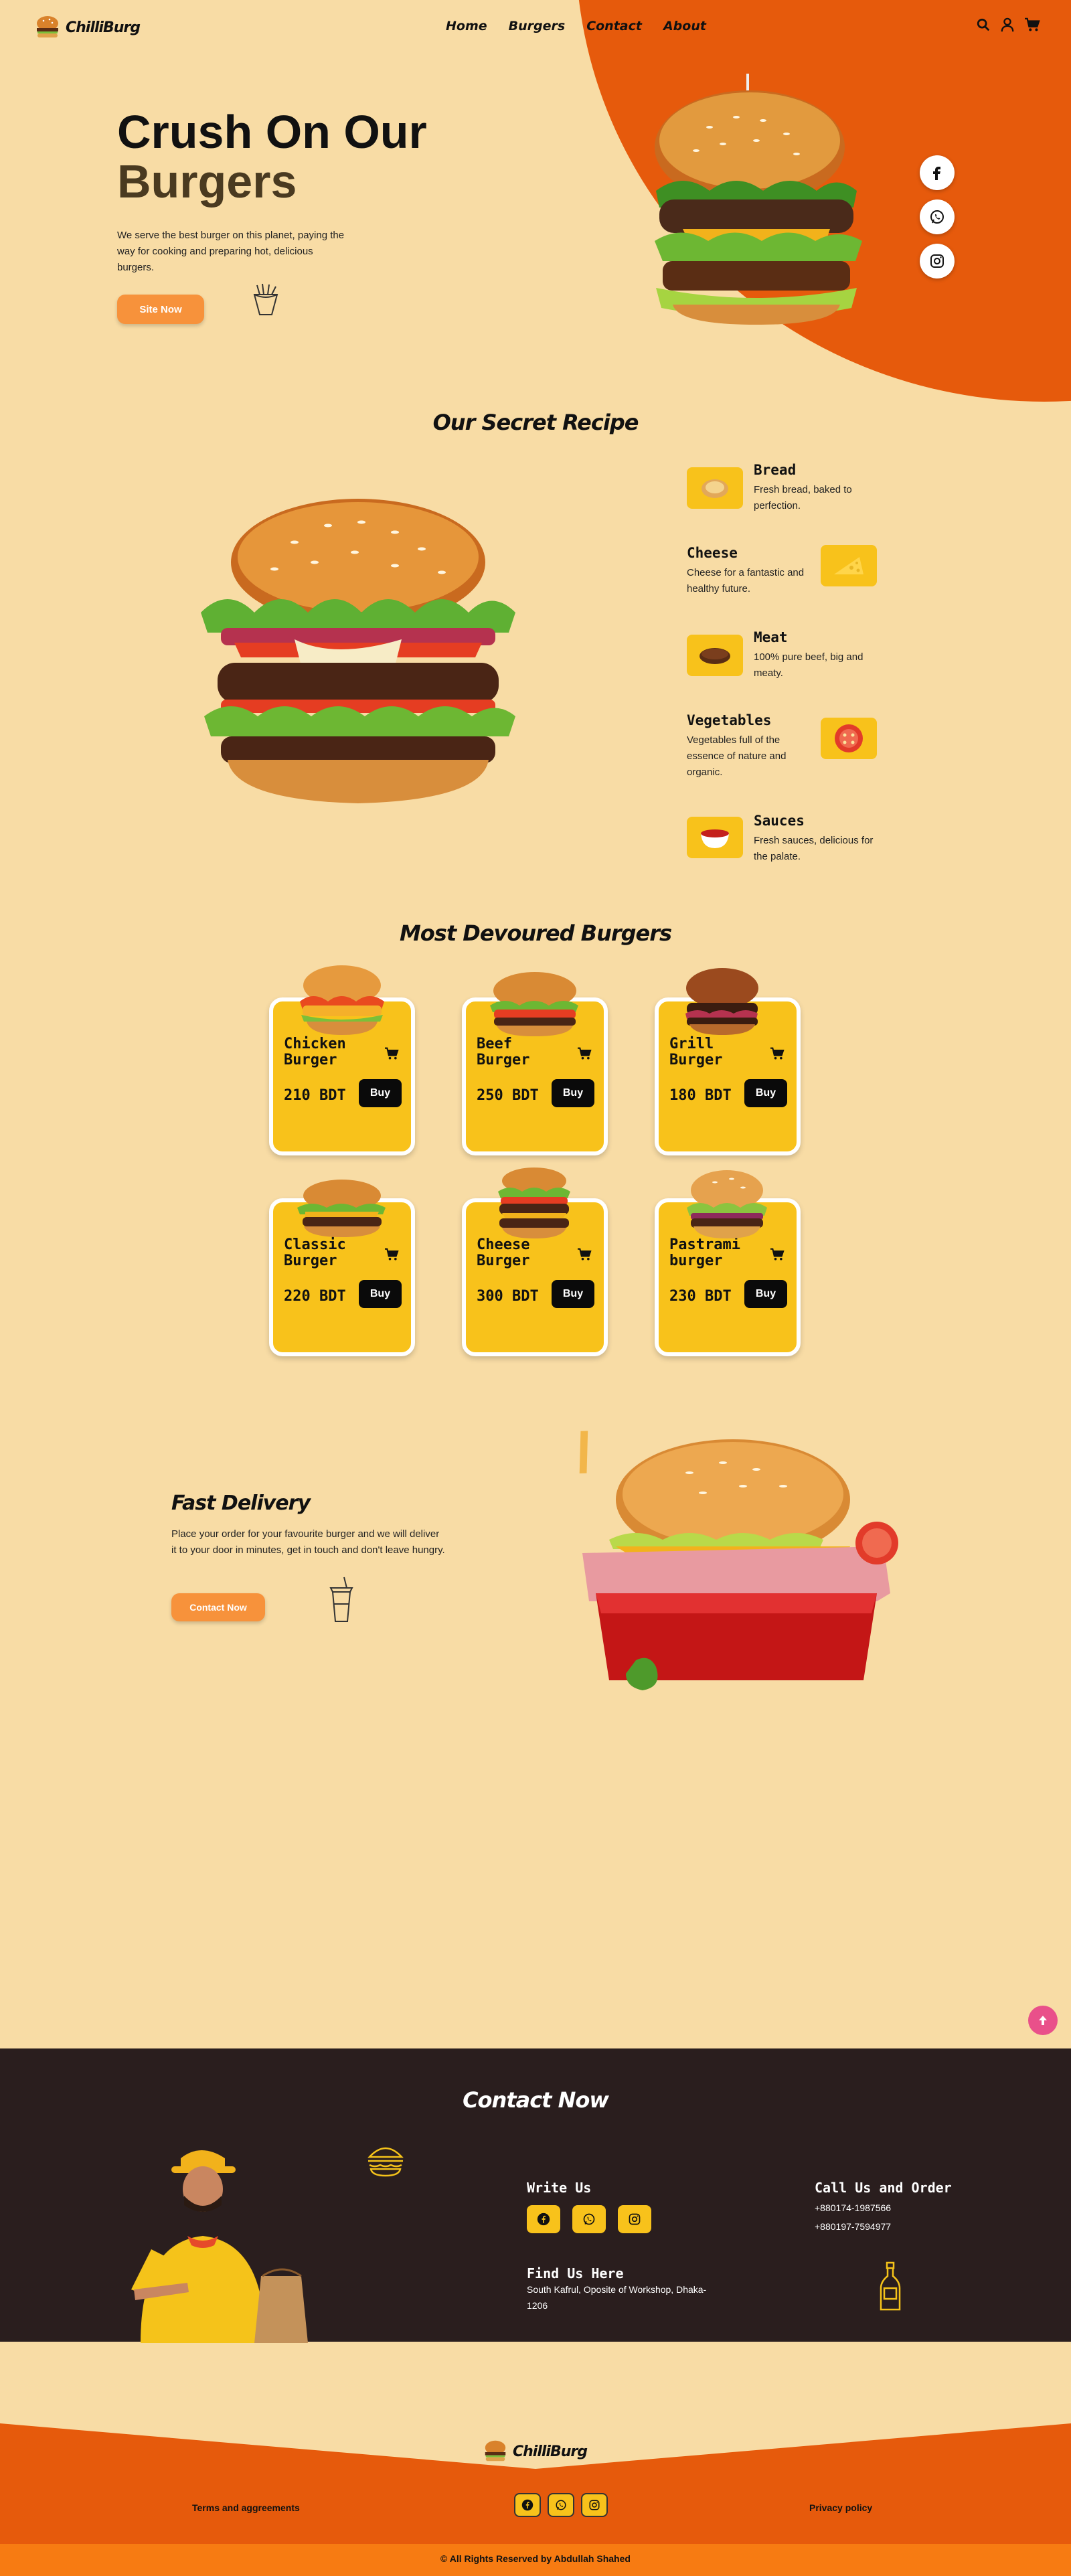  Describe the element at coordinates (727, 1204) in the screenshot. I see `pastrami-burger-image` at that location.